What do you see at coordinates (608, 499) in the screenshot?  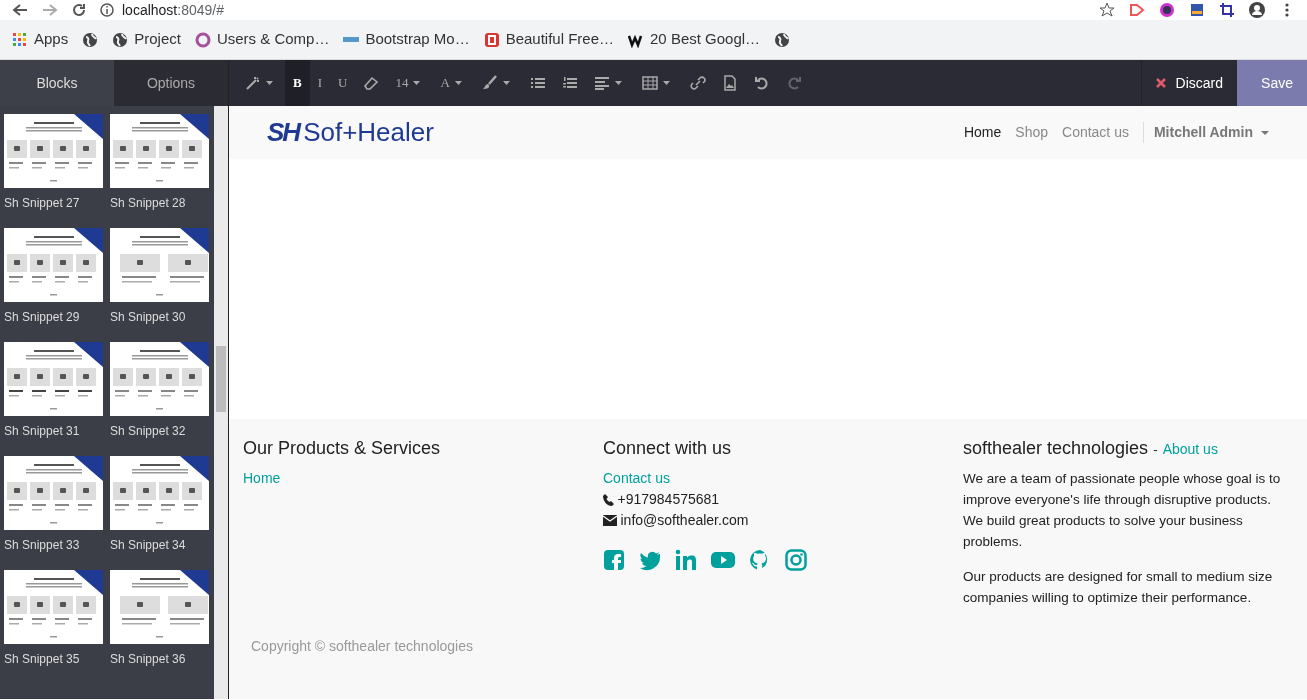 I see `phone-icon` at bounding box center [608, 499].